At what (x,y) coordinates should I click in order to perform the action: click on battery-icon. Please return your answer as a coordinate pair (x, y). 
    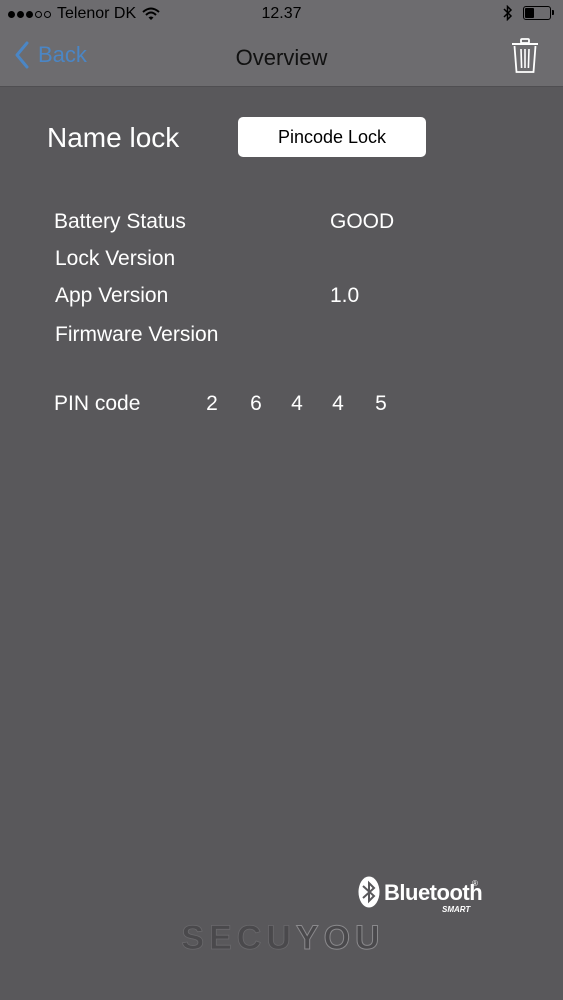
    Looking at the image, I should click on (538, 13).